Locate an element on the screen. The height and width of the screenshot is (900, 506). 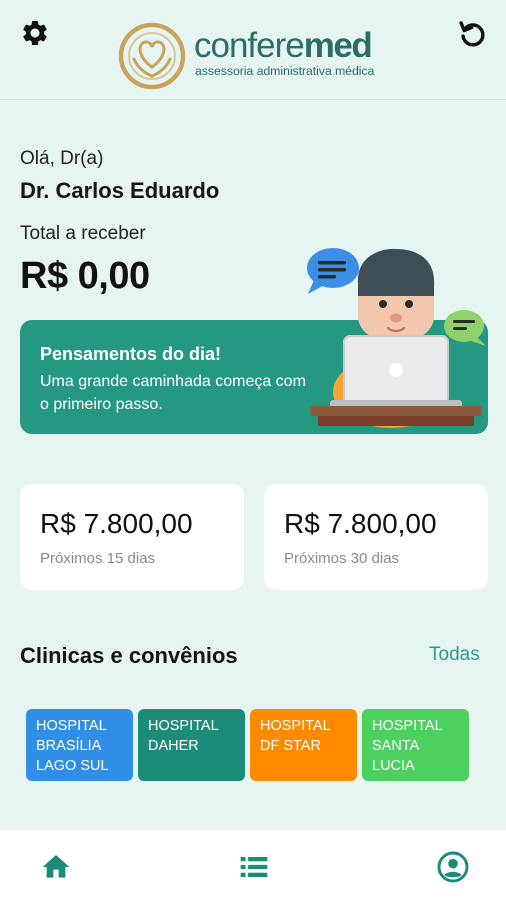
stat-label: Próximos 15 dias is located at coordinates (98, 558).